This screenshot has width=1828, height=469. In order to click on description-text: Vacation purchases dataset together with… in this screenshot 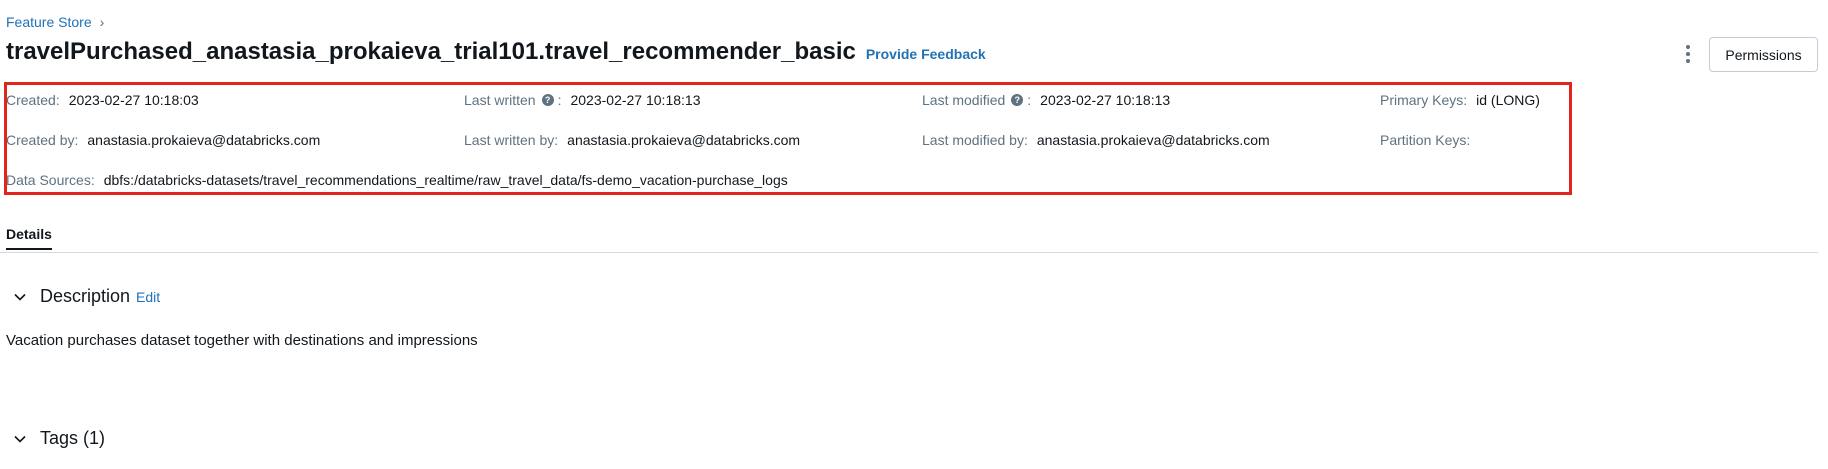, I will do `click(242, 340)`.